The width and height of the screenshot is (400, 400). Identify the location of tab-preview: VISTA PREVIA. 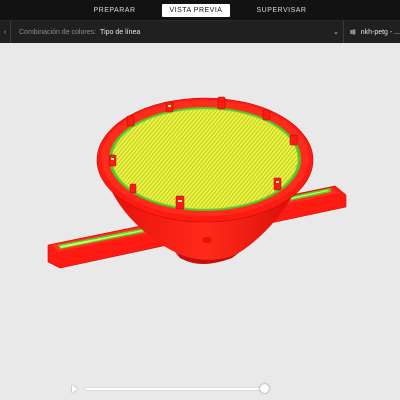
(196, 10).